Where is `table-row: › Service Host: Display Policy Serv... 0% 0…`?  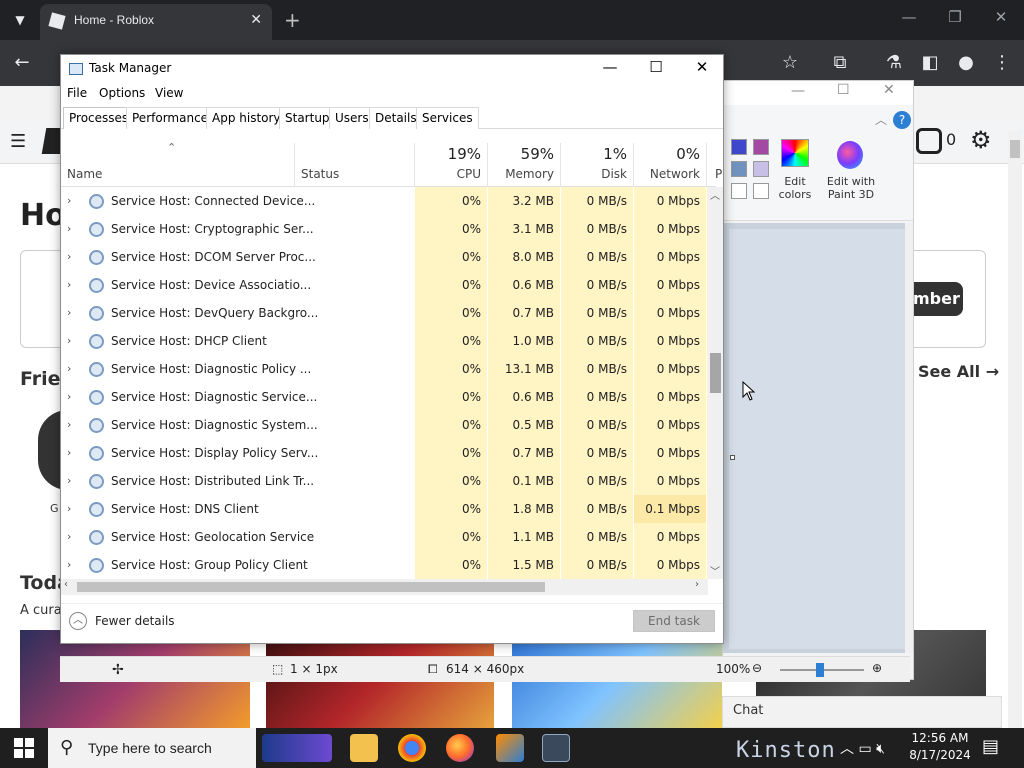
table-row: › Service Host: Display Policy Serv... 0% 0… is located at coordinates (388, 453).